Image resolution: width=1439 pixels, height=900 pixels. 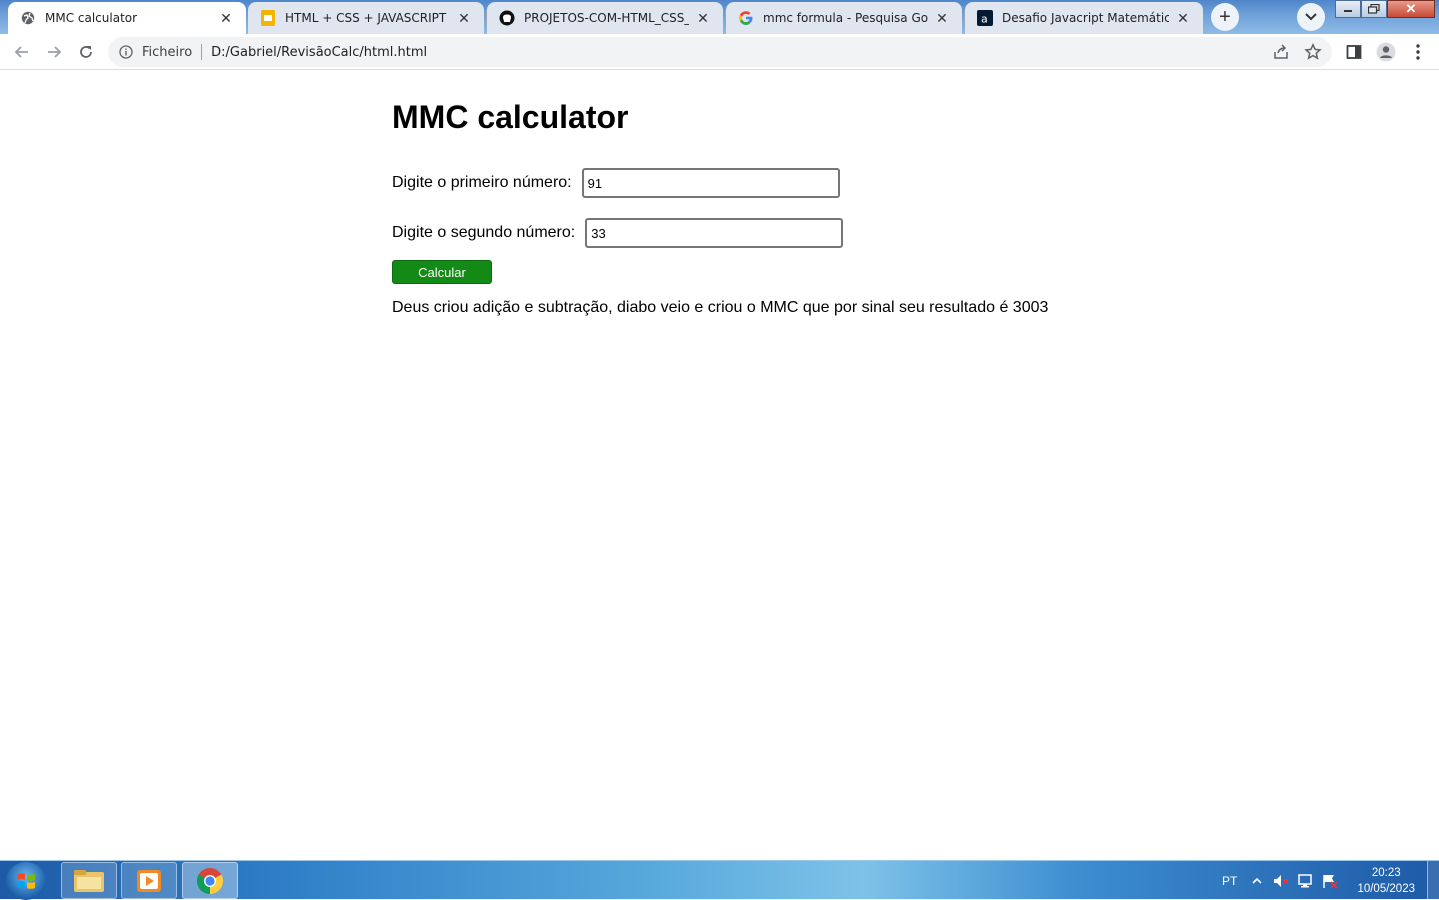 I want to click on tab-google-slides: HTML + CSS + JAVASCRIPT - Goo ✕, so click(x=366, y=18).